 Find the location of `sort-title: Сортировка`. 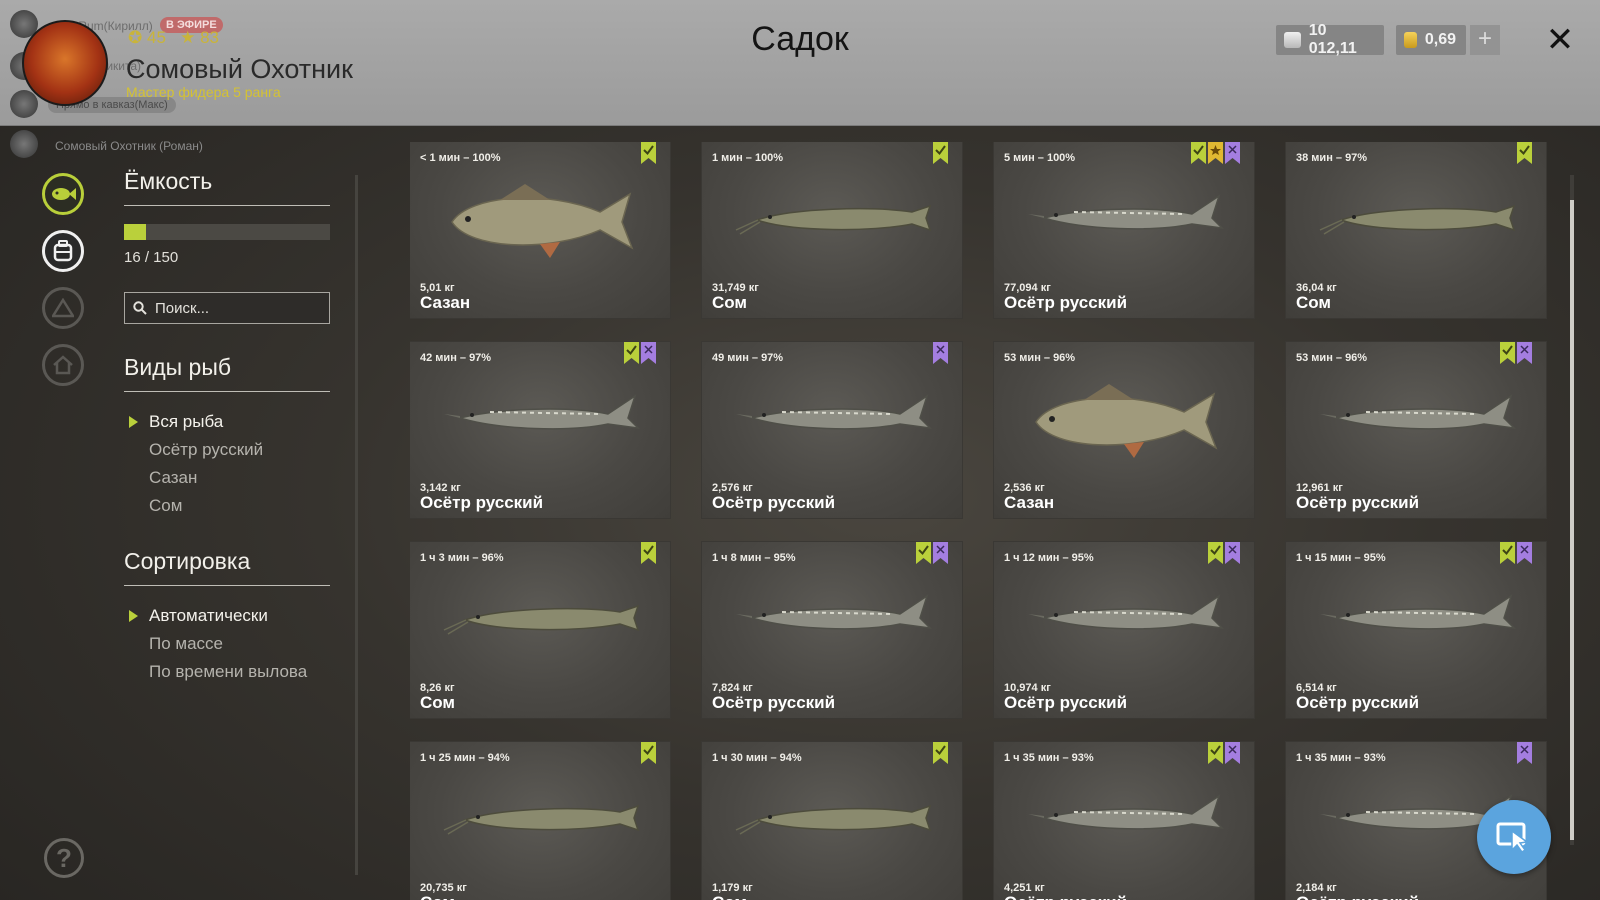

sort-title: Сортировка is located at coordinates (227, 567).